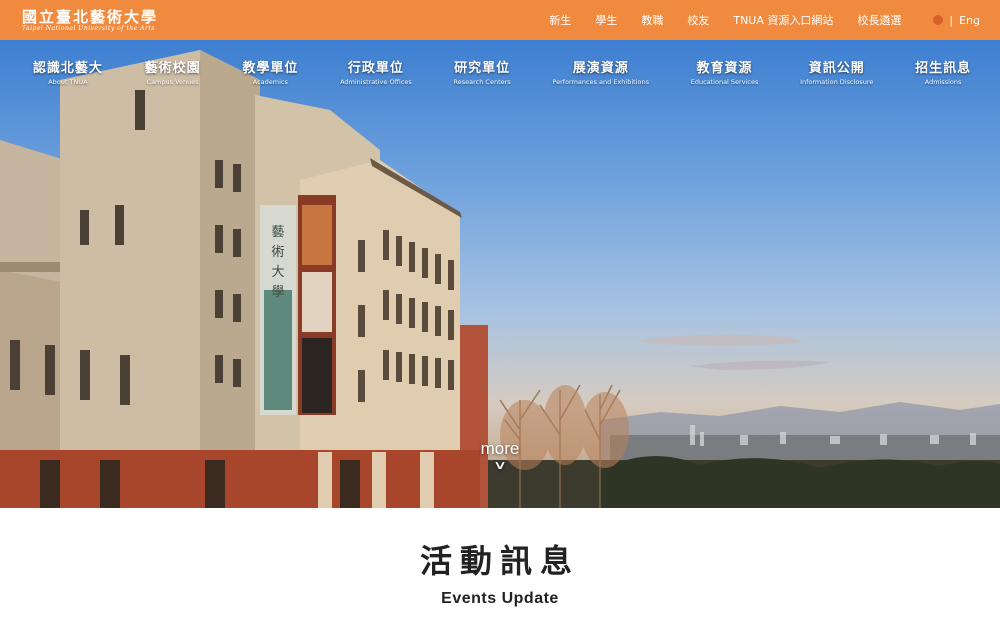 Image resolution: width=1000 pixels, height=625 pixels. Describe the element at coordinates (375, 68) in the screenshot. I see `nav-administrative-cn: 行政單位` at that location.